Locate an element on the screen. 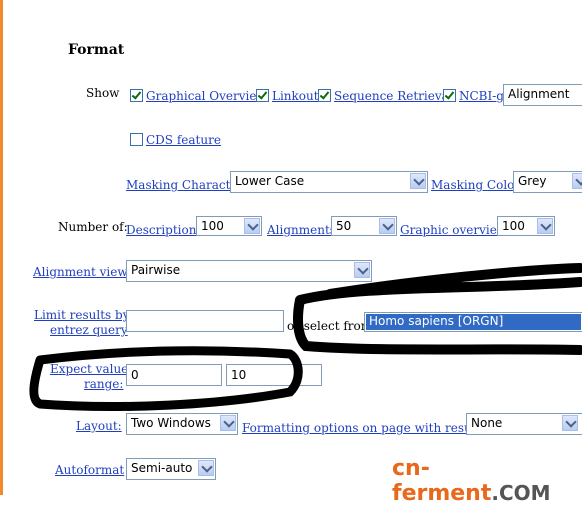 The height and width of the screenshot is (506, 582). watermark-suffix: .COM is located at coordinates (521, 493).